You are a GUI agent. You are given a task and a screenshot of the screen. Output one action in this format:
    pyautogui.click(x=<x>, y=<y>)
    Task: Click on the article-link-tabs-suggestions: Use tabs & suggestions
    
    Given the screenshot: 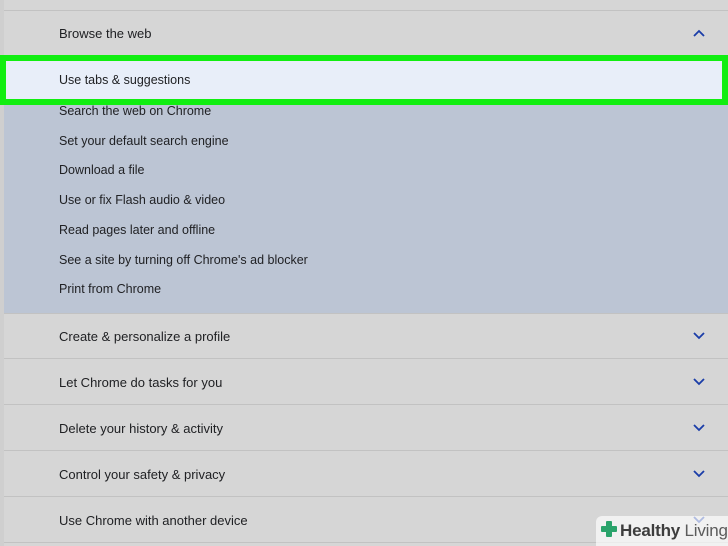 What is the action you would take?
    pyautogui.click(x=124, y=80)
    